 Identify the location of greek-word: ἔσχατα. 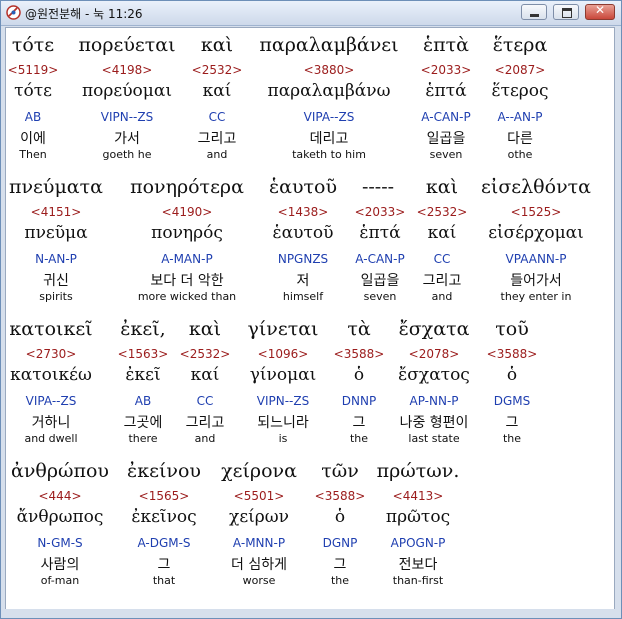
(434, 329).